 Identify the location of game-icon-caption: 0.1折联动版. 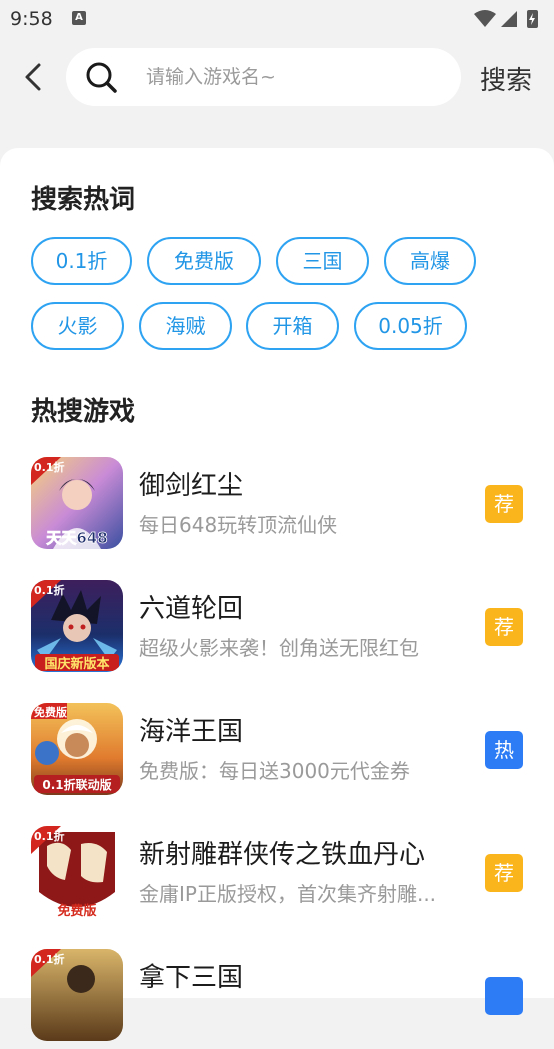
(76, 784).